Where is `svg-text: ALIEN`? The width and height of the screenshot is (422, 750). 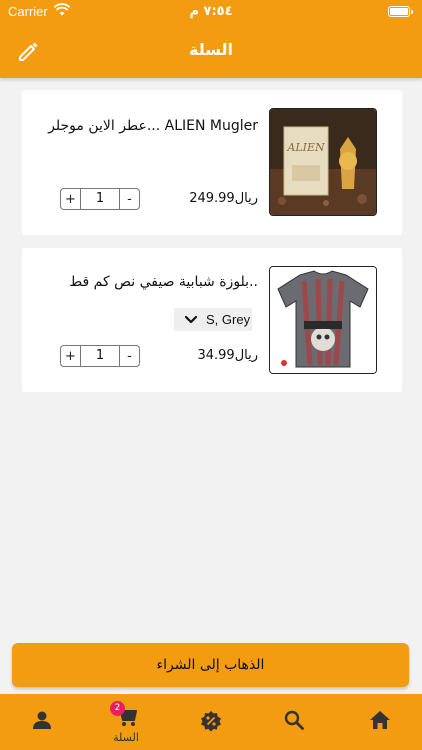
svg-text: ALIEN is located at coordinates (305, 147).